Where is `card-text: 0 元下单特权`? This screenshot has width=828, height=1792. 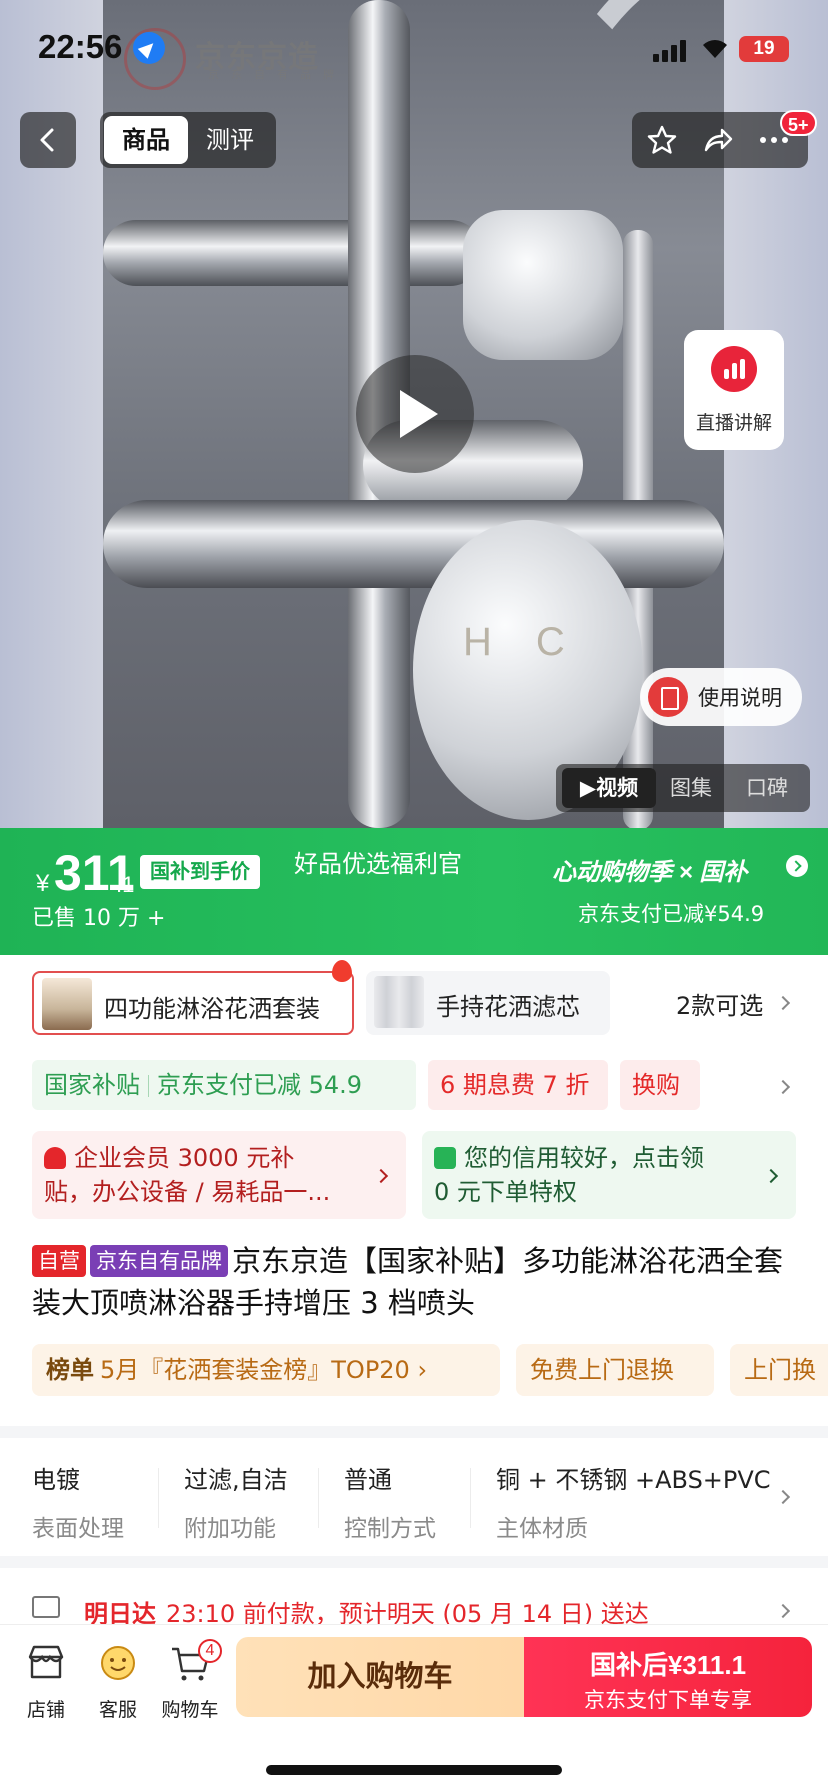
card-text: 0 元下单特权 is located at coordinates (505, 1192).